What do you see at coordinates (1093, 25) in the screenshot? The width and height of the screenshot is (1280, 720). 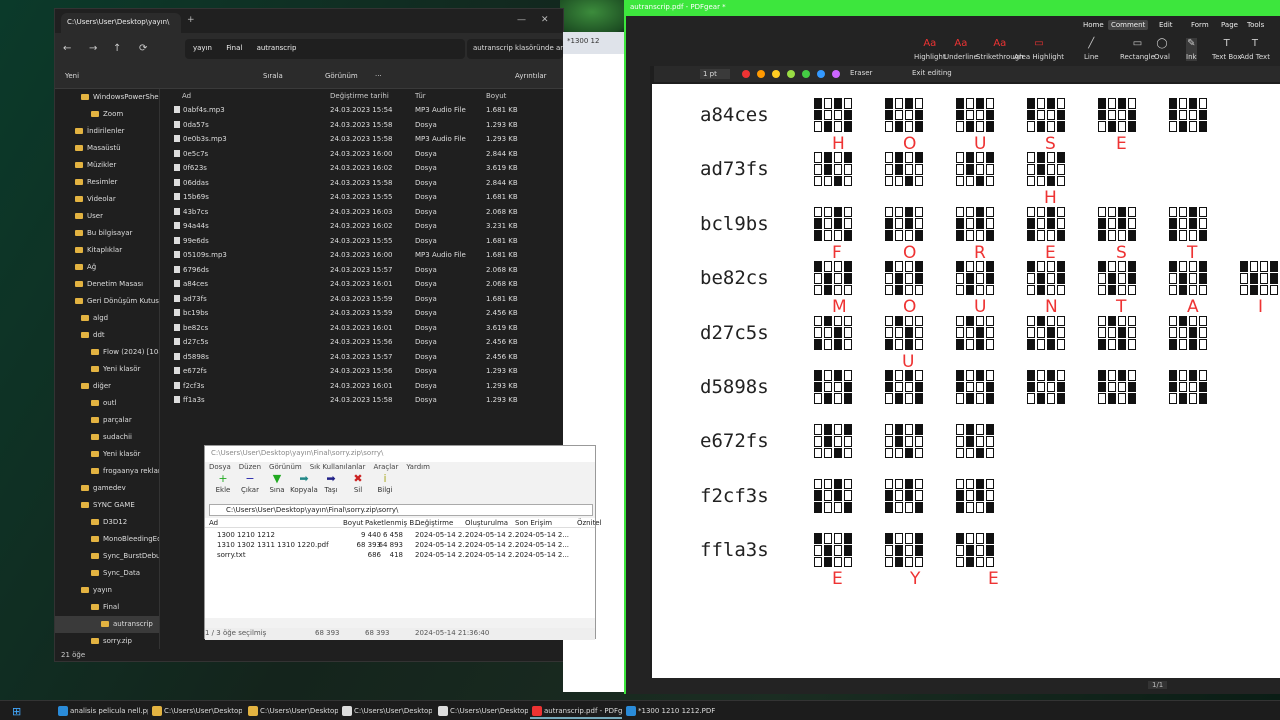 I see `ribbon-tab: Home` at bounding box center [1093, 25].